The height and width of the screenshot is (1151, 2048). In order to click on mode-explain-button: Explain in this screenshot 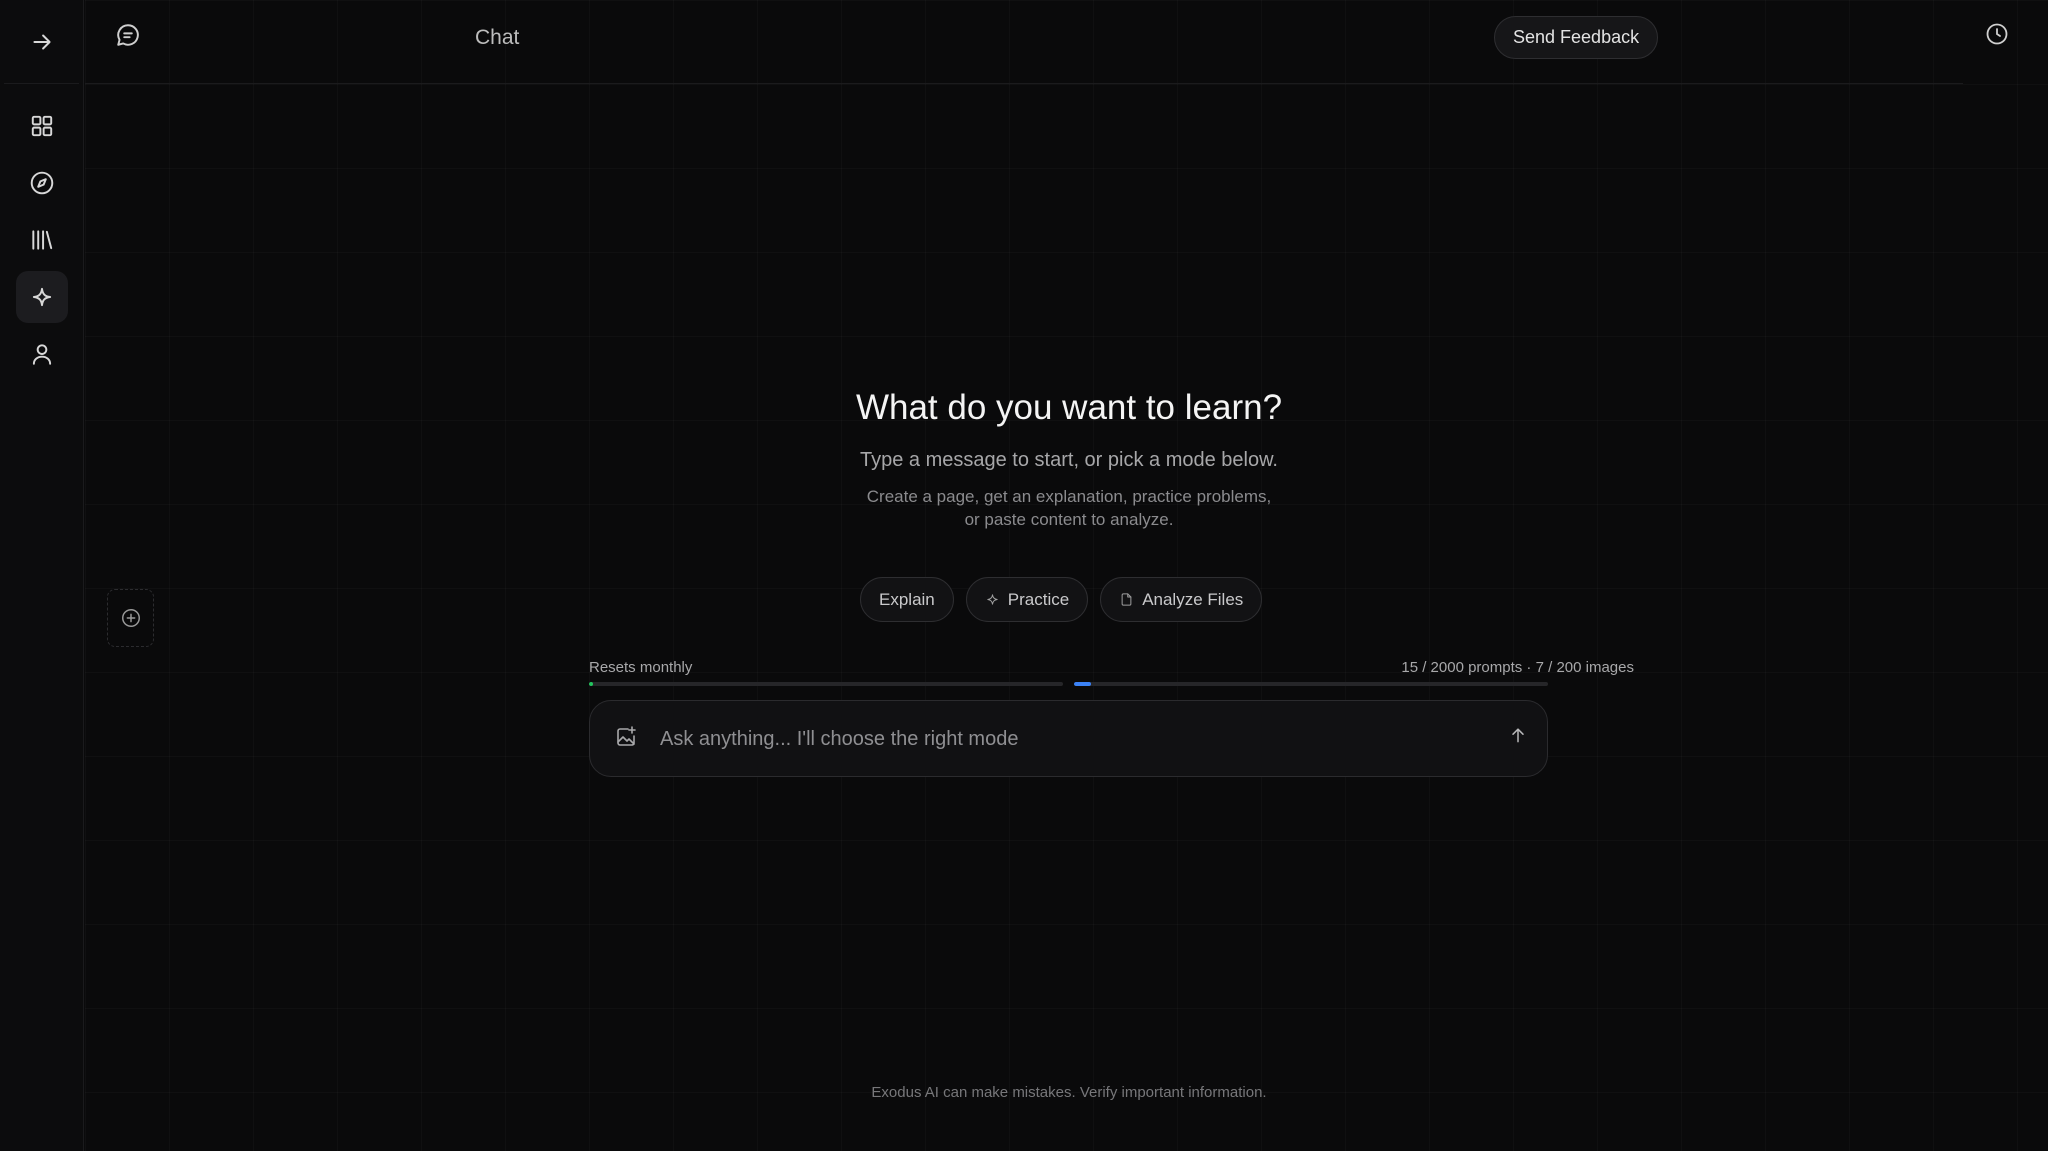, I will do `click(907, 599)`.